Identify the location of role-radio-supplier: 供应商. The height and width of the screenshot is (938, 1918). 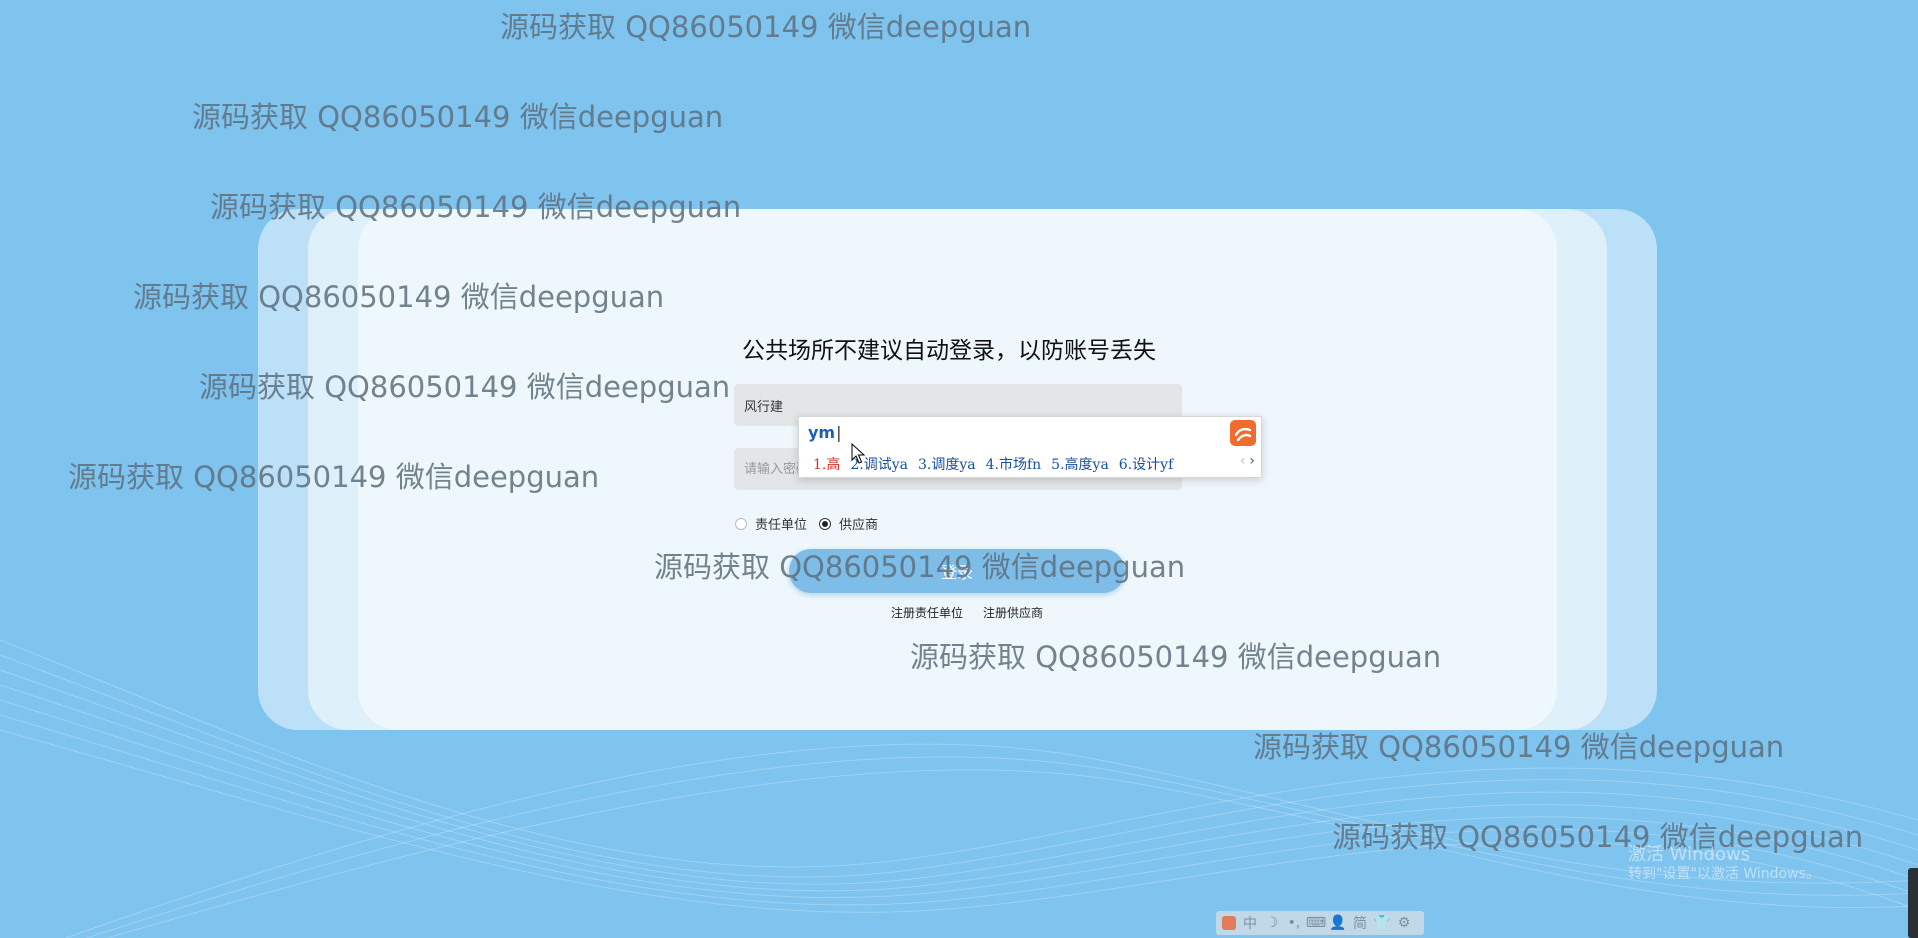
(848, 523).